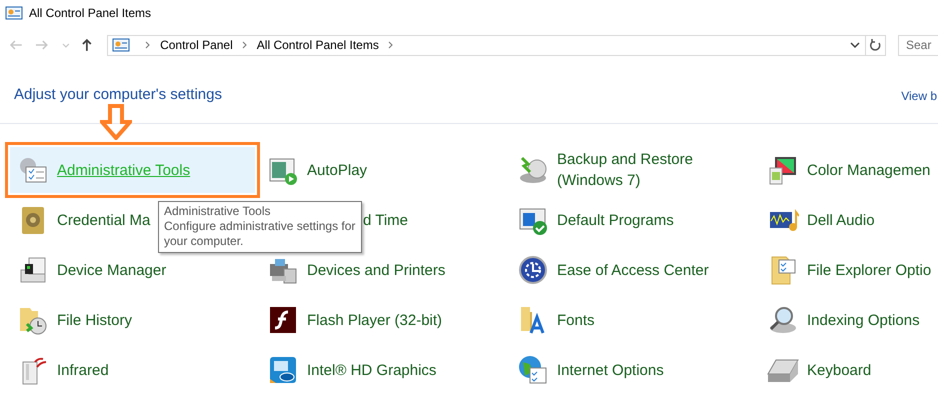  Describe the element at coordinates (90, 13) in the screenshot. I see `window-title: All Control Panel Items` at that location.